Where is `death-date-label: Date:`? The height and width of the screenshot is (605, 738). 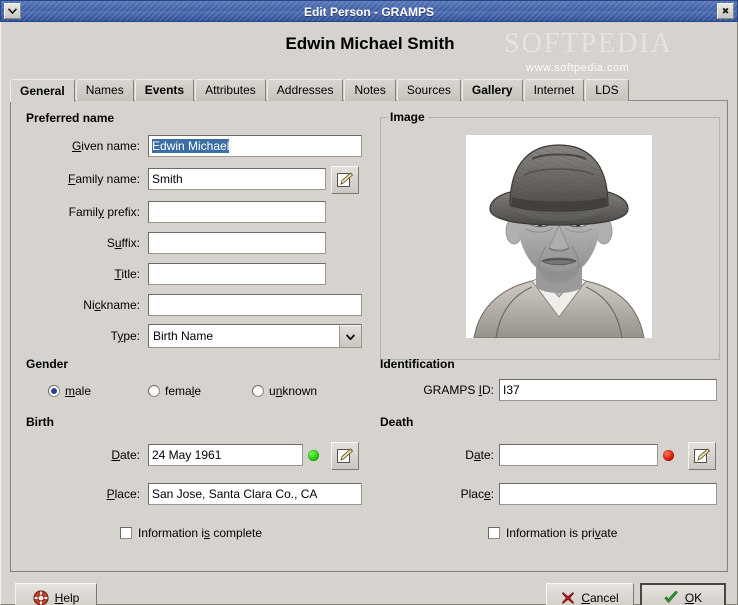 death-date-label: Date: is located at coordinates (479, 455).